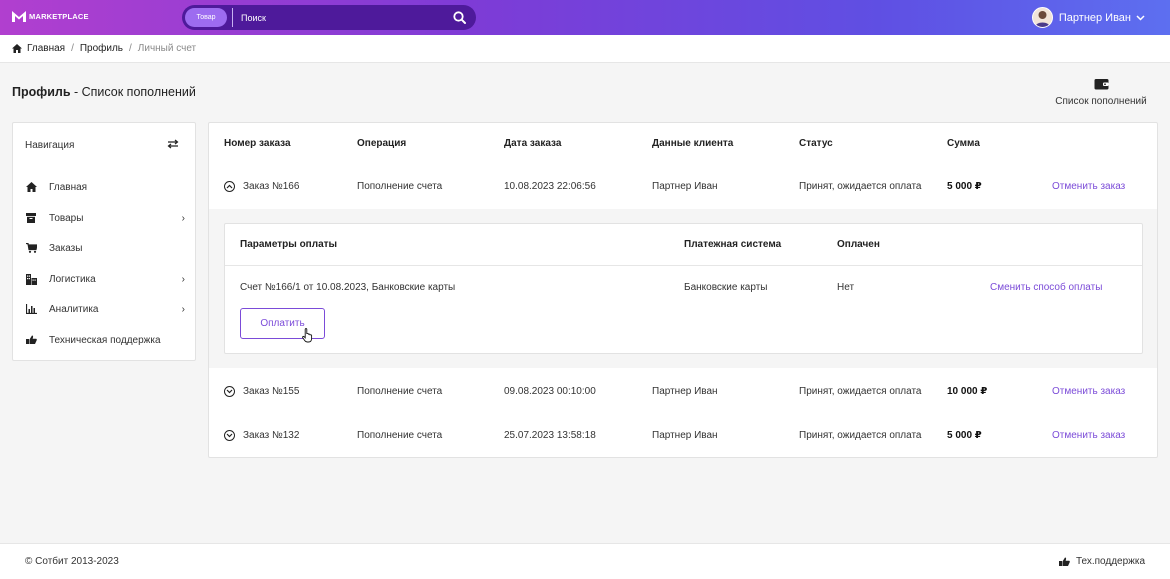 This screenshot has height=579, width=1170. Describe the element at coordinates (1042, 17) in the screenshot. I see `avatar` at that location.